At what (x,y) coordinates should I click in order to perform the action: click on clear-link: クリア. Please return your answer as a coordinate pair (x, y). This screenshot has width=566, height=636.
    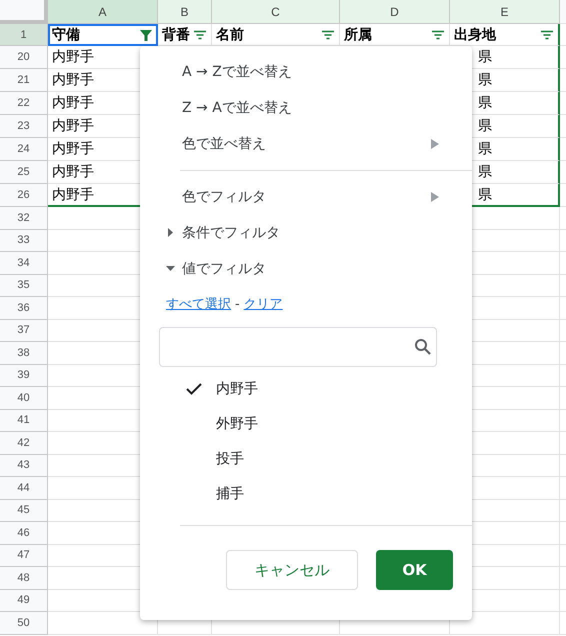
    Looking at the image, I should click on (263, 304).